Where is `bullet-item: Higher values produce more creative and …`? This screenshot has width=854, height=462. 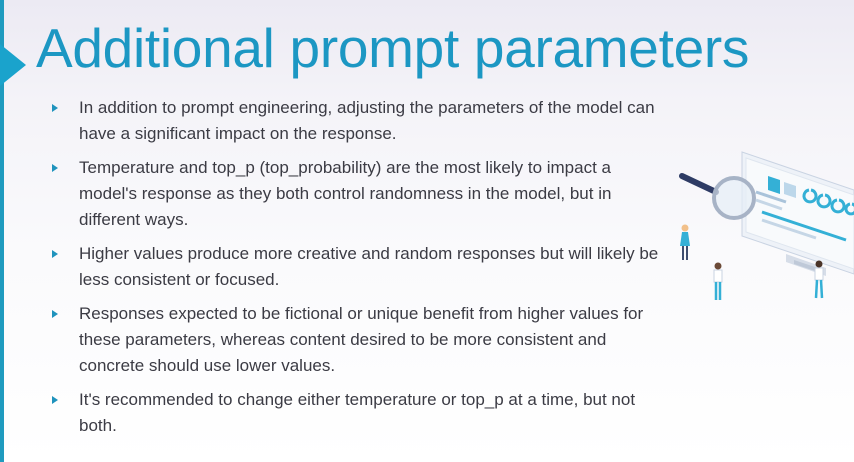 bullet-item: Higher values produce more creative and … is located at coordinates (360, 267).